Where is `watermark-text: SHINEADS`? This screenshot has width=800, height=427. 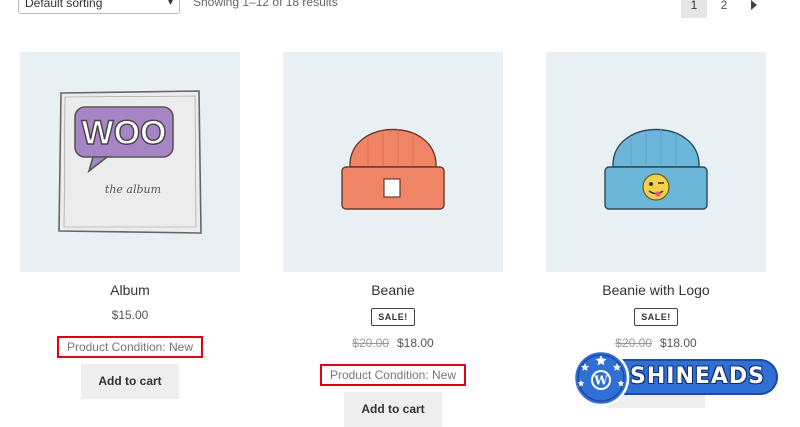
watermark-text: SHINEADS is located at coordinates (698, 376).